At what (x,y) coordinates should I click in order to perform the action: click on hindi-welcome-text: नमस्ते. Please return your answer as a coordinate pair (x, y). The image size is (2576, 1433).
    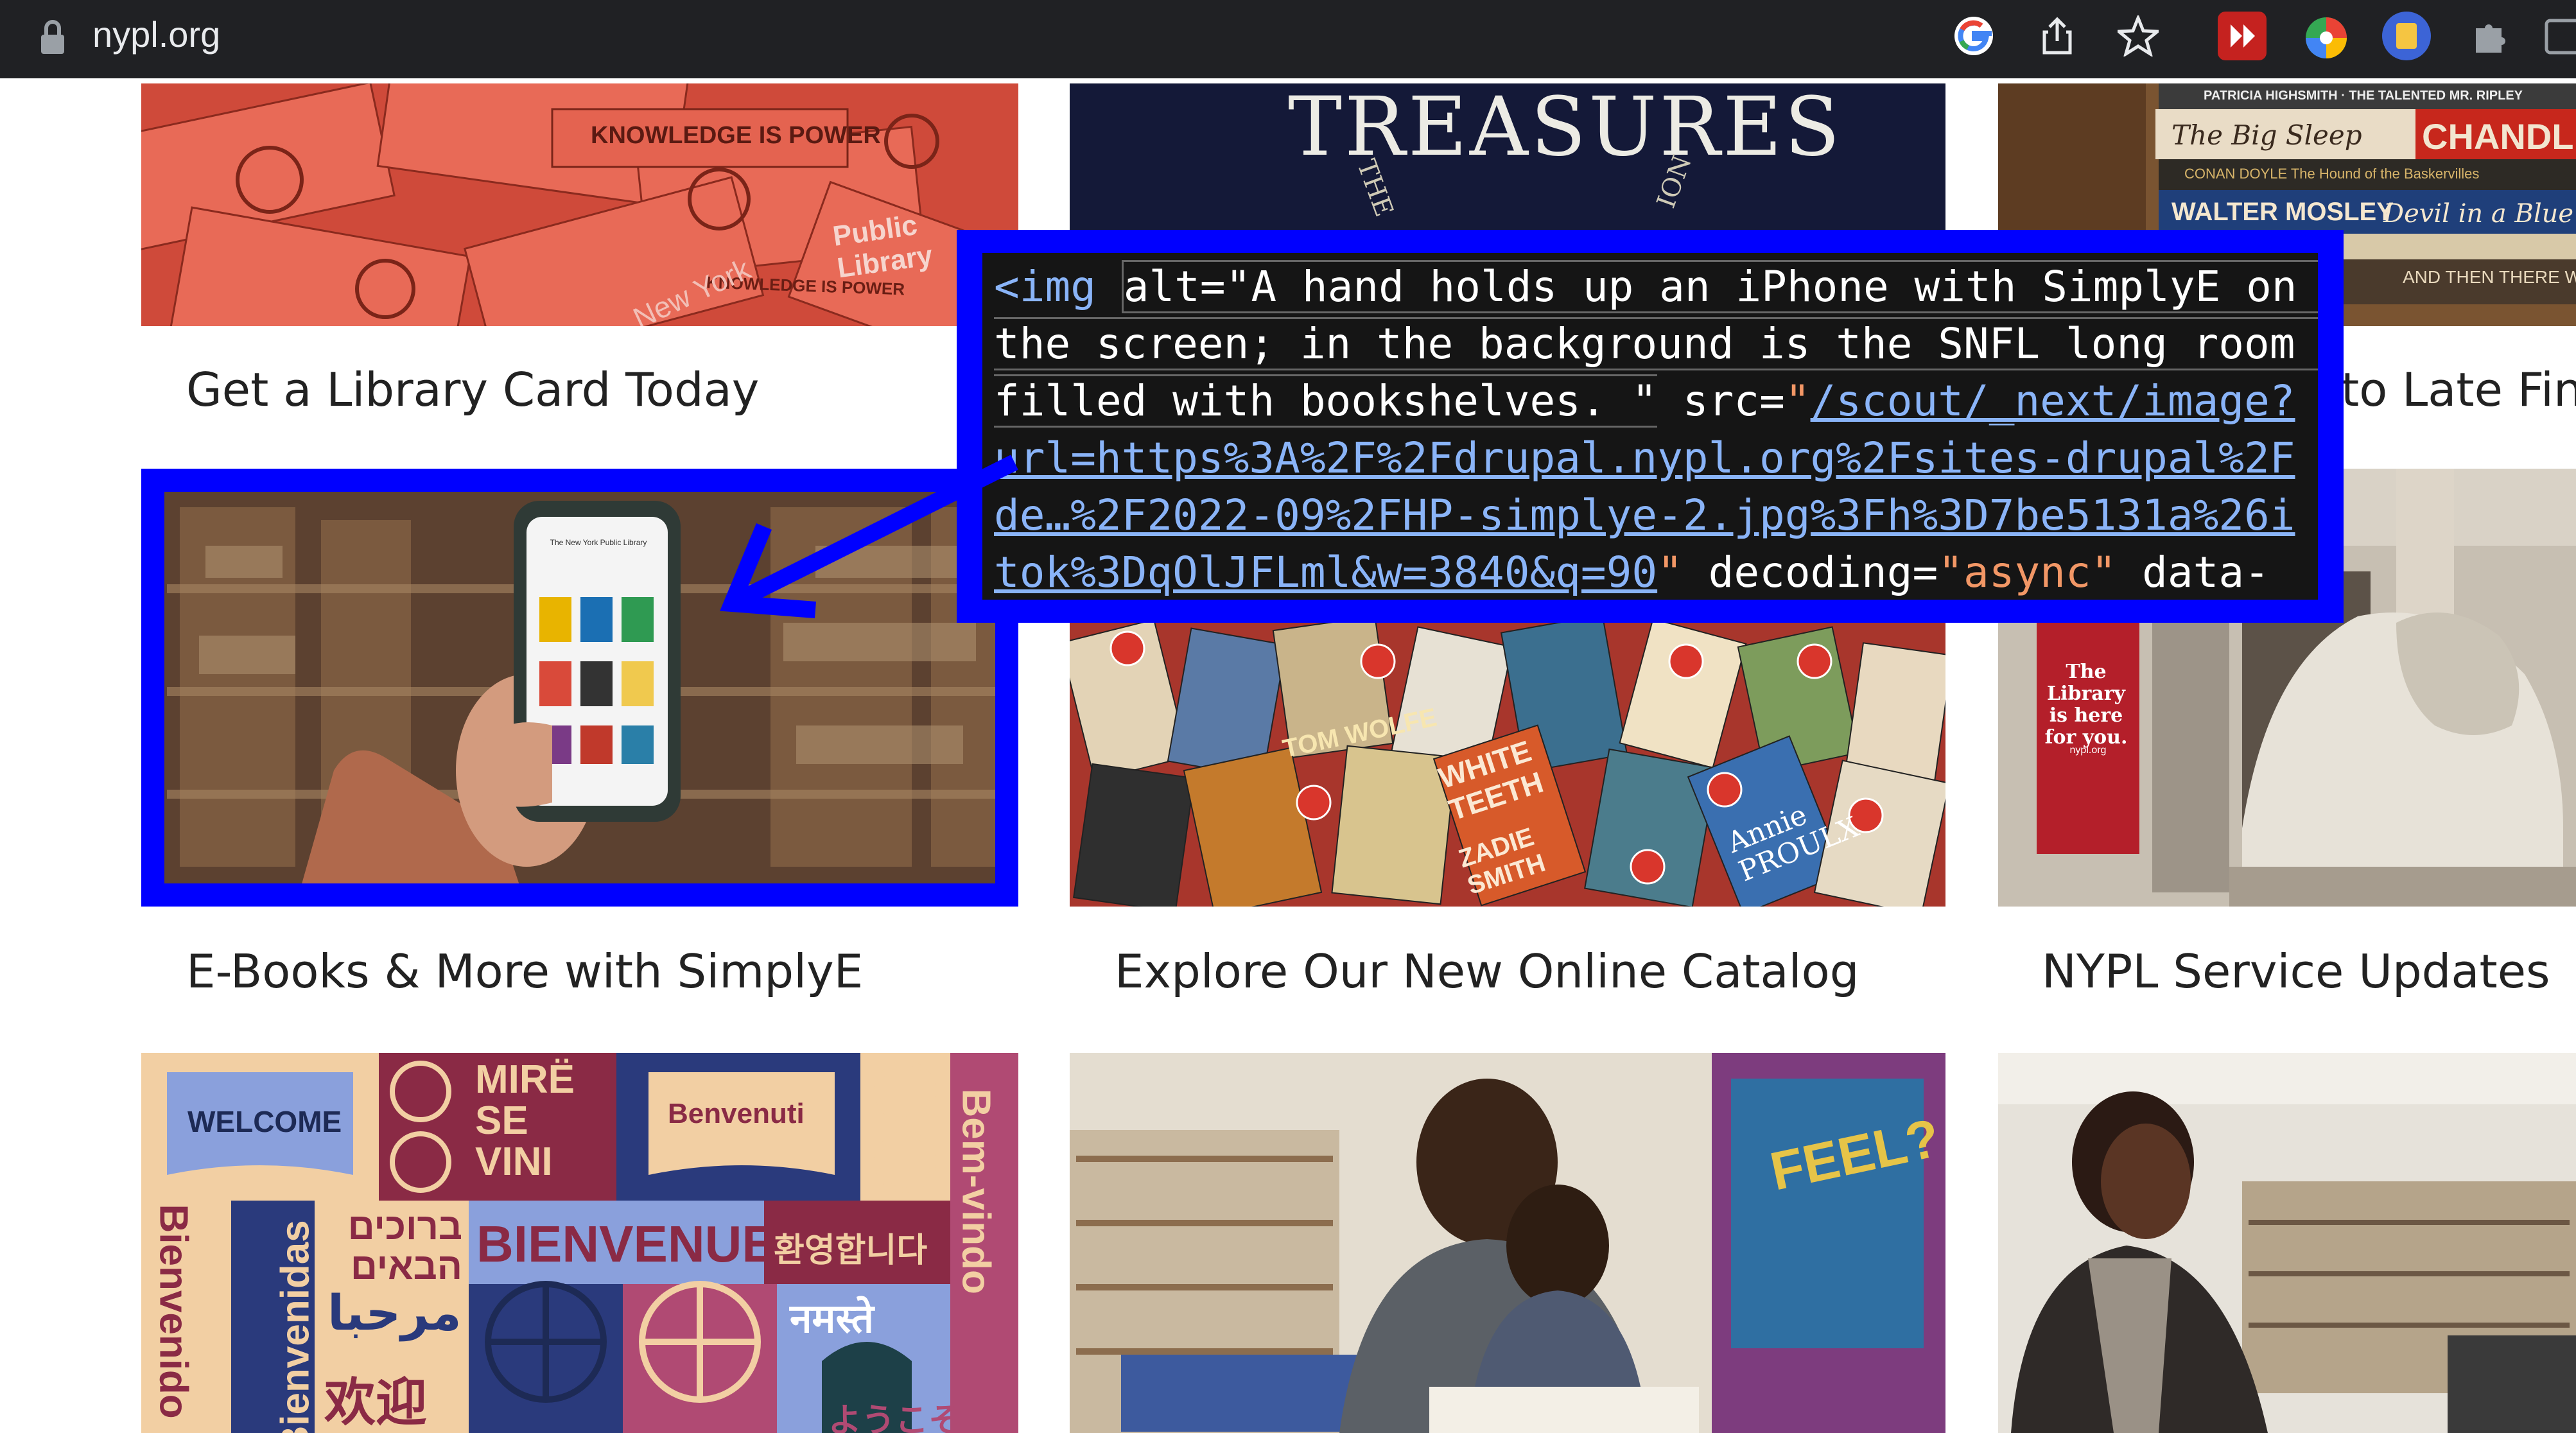
    Looking at the image, I should click on (832, 1319).